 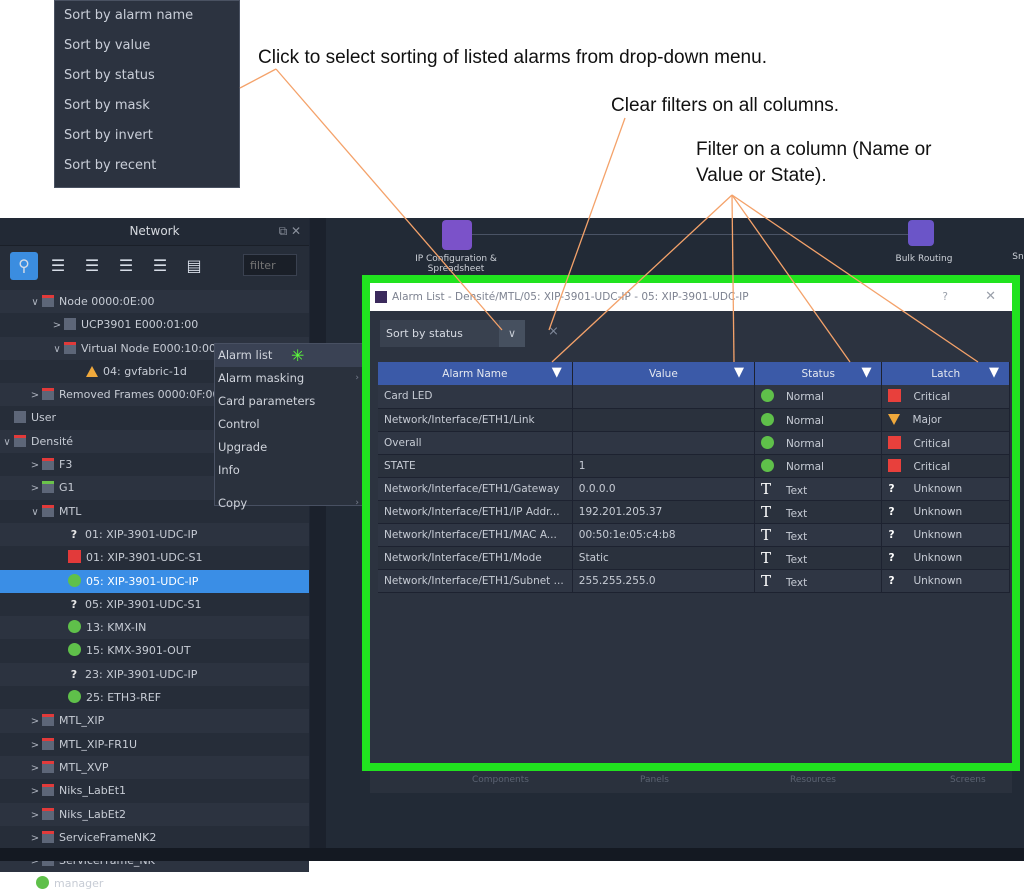 I want to click on ok-icon, so click(x=42, y=883).